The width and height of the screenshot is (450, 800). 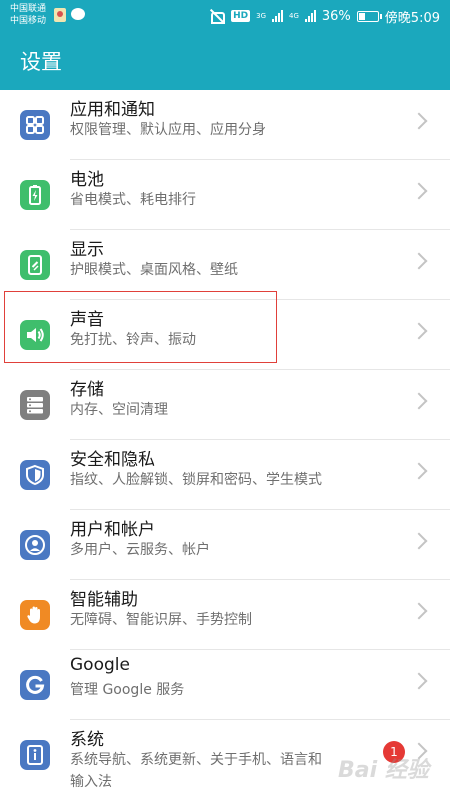 I want to click on carrier-2: 中国移动, so click(x=28, y=21).